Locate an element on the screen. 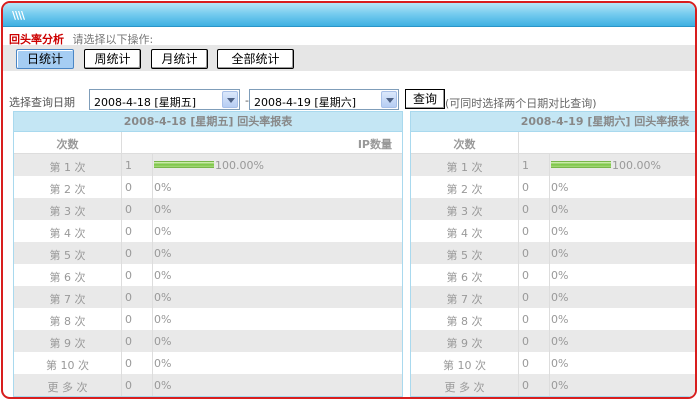 This screenshot has height=400, width=698. date-to-value: 2008-4-19 [星期六] is located at coordinates (305, 102).